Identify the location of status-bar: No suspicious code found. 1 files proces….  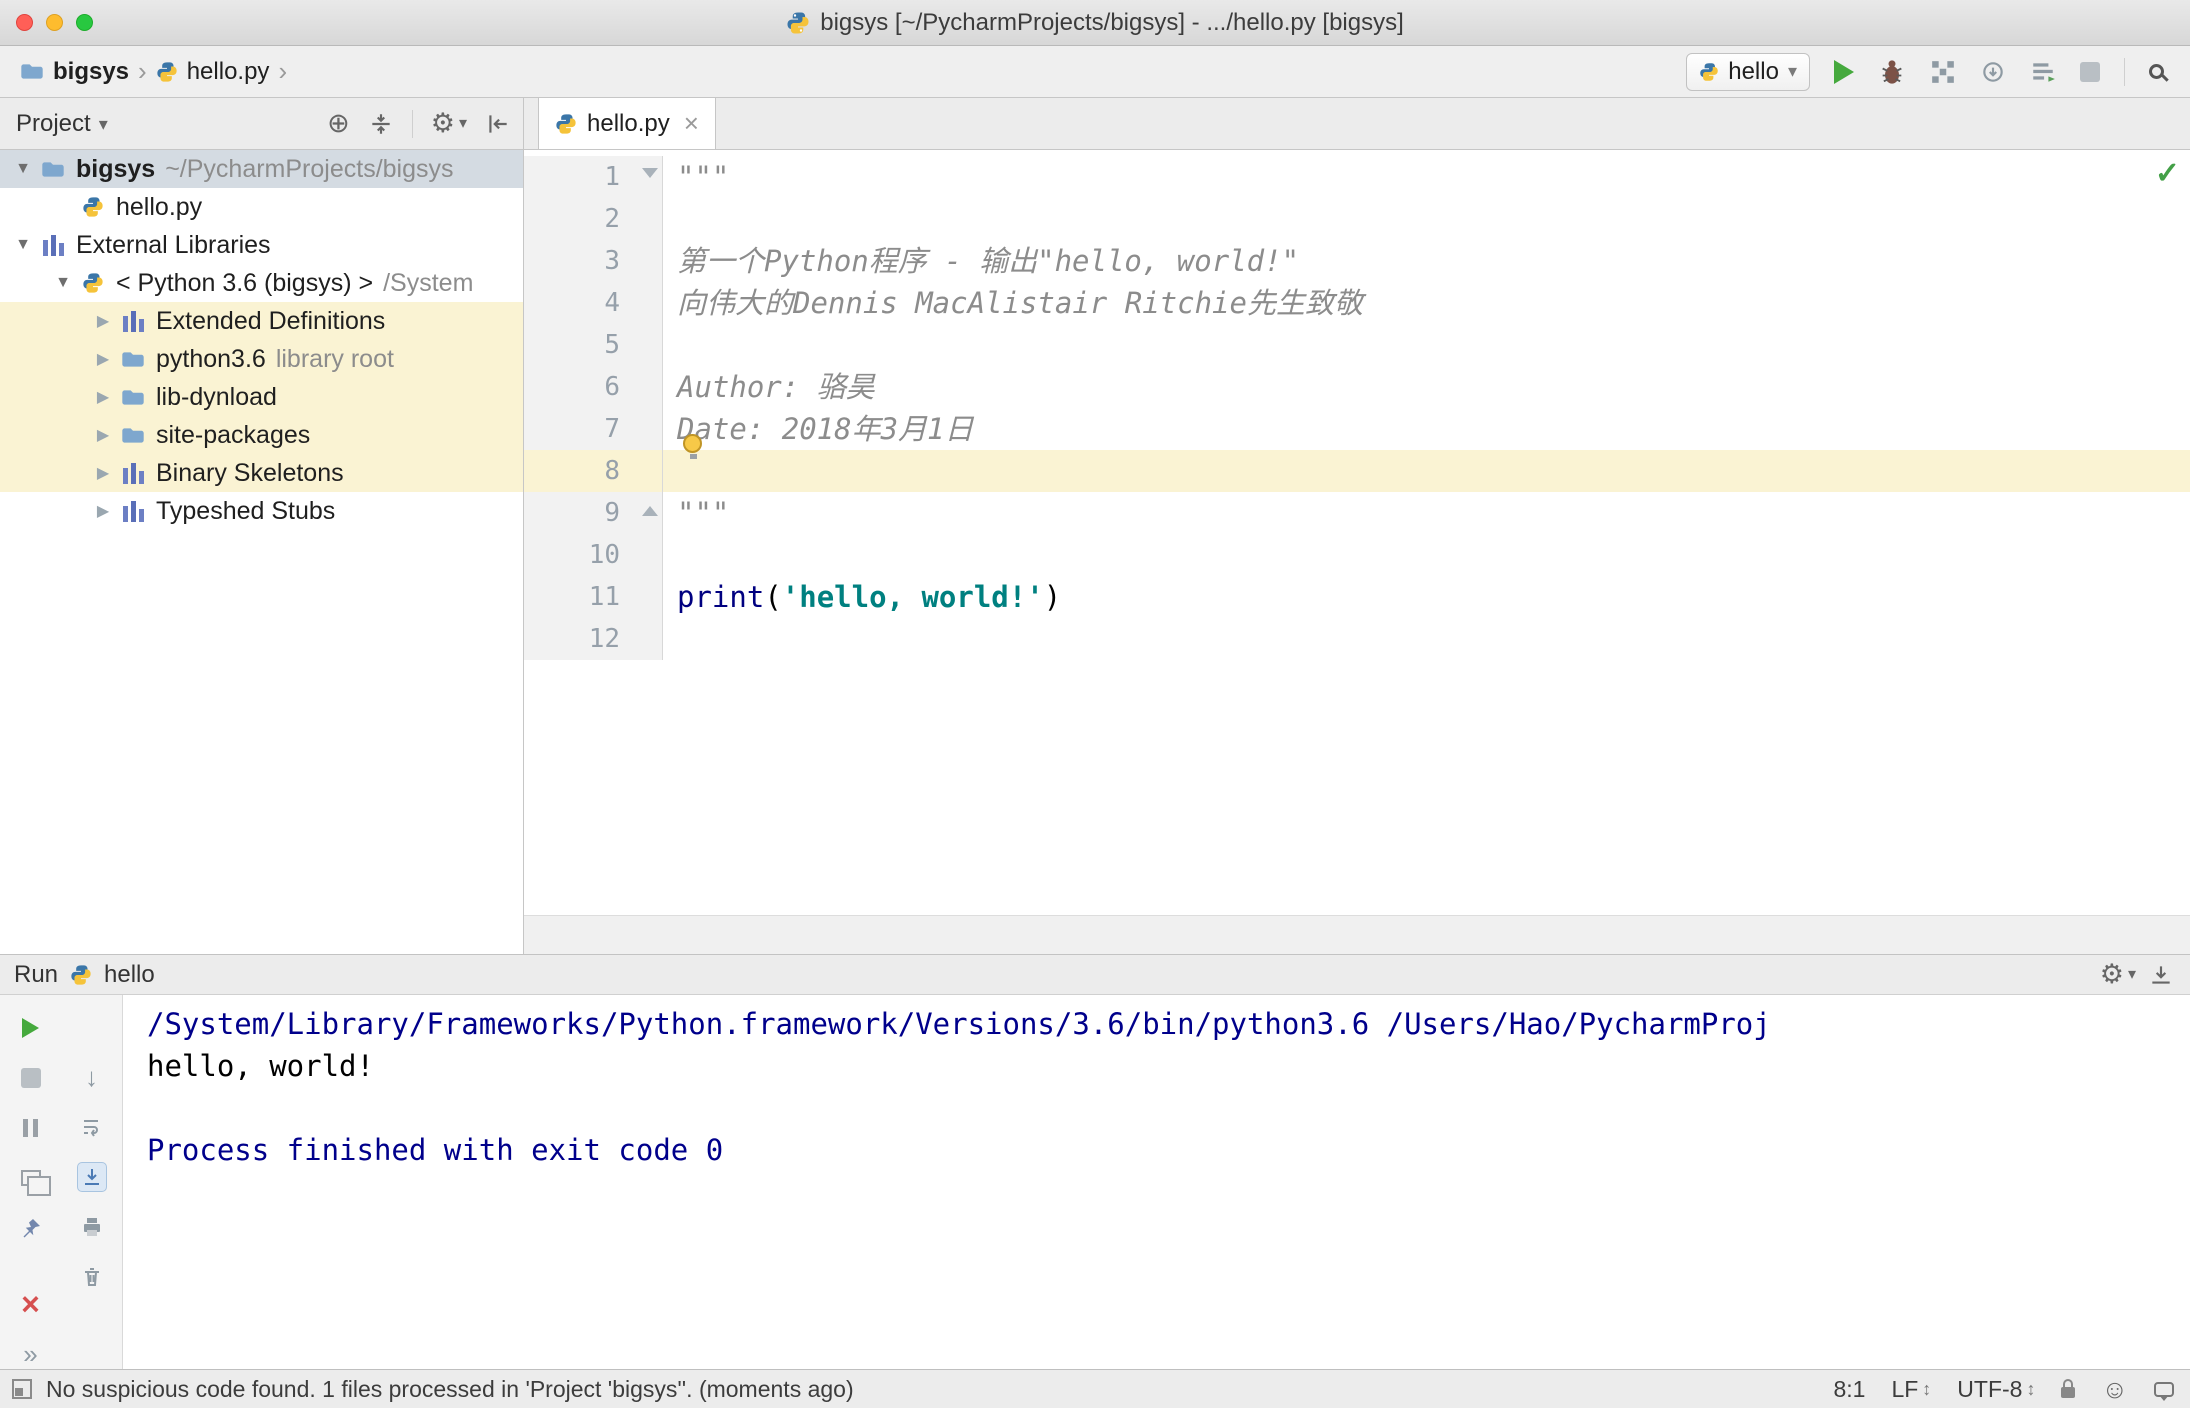
(1095, 1388).